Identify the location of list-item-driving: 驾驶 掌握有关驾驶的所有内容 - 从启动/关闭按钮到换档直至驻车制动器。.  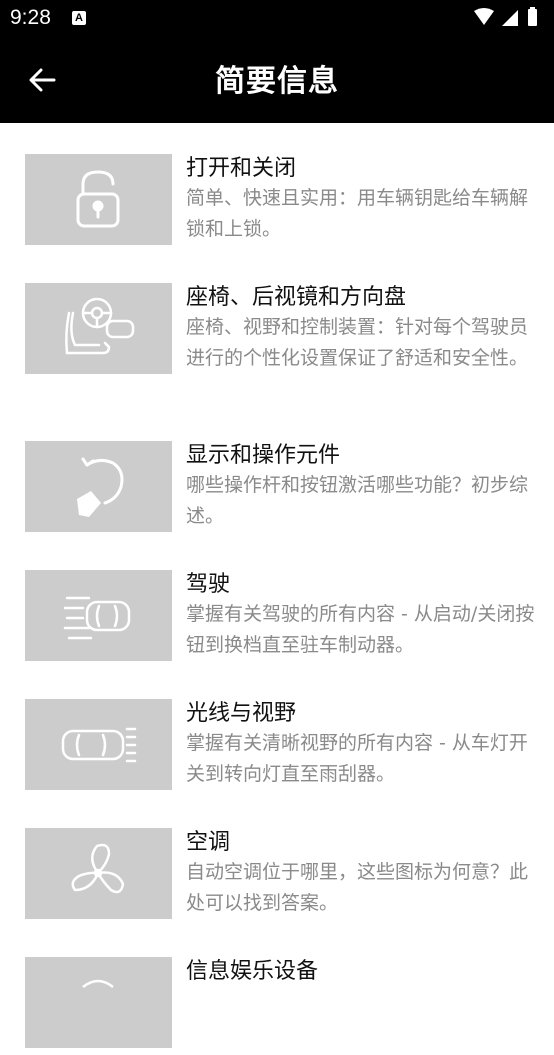
(277, 603).